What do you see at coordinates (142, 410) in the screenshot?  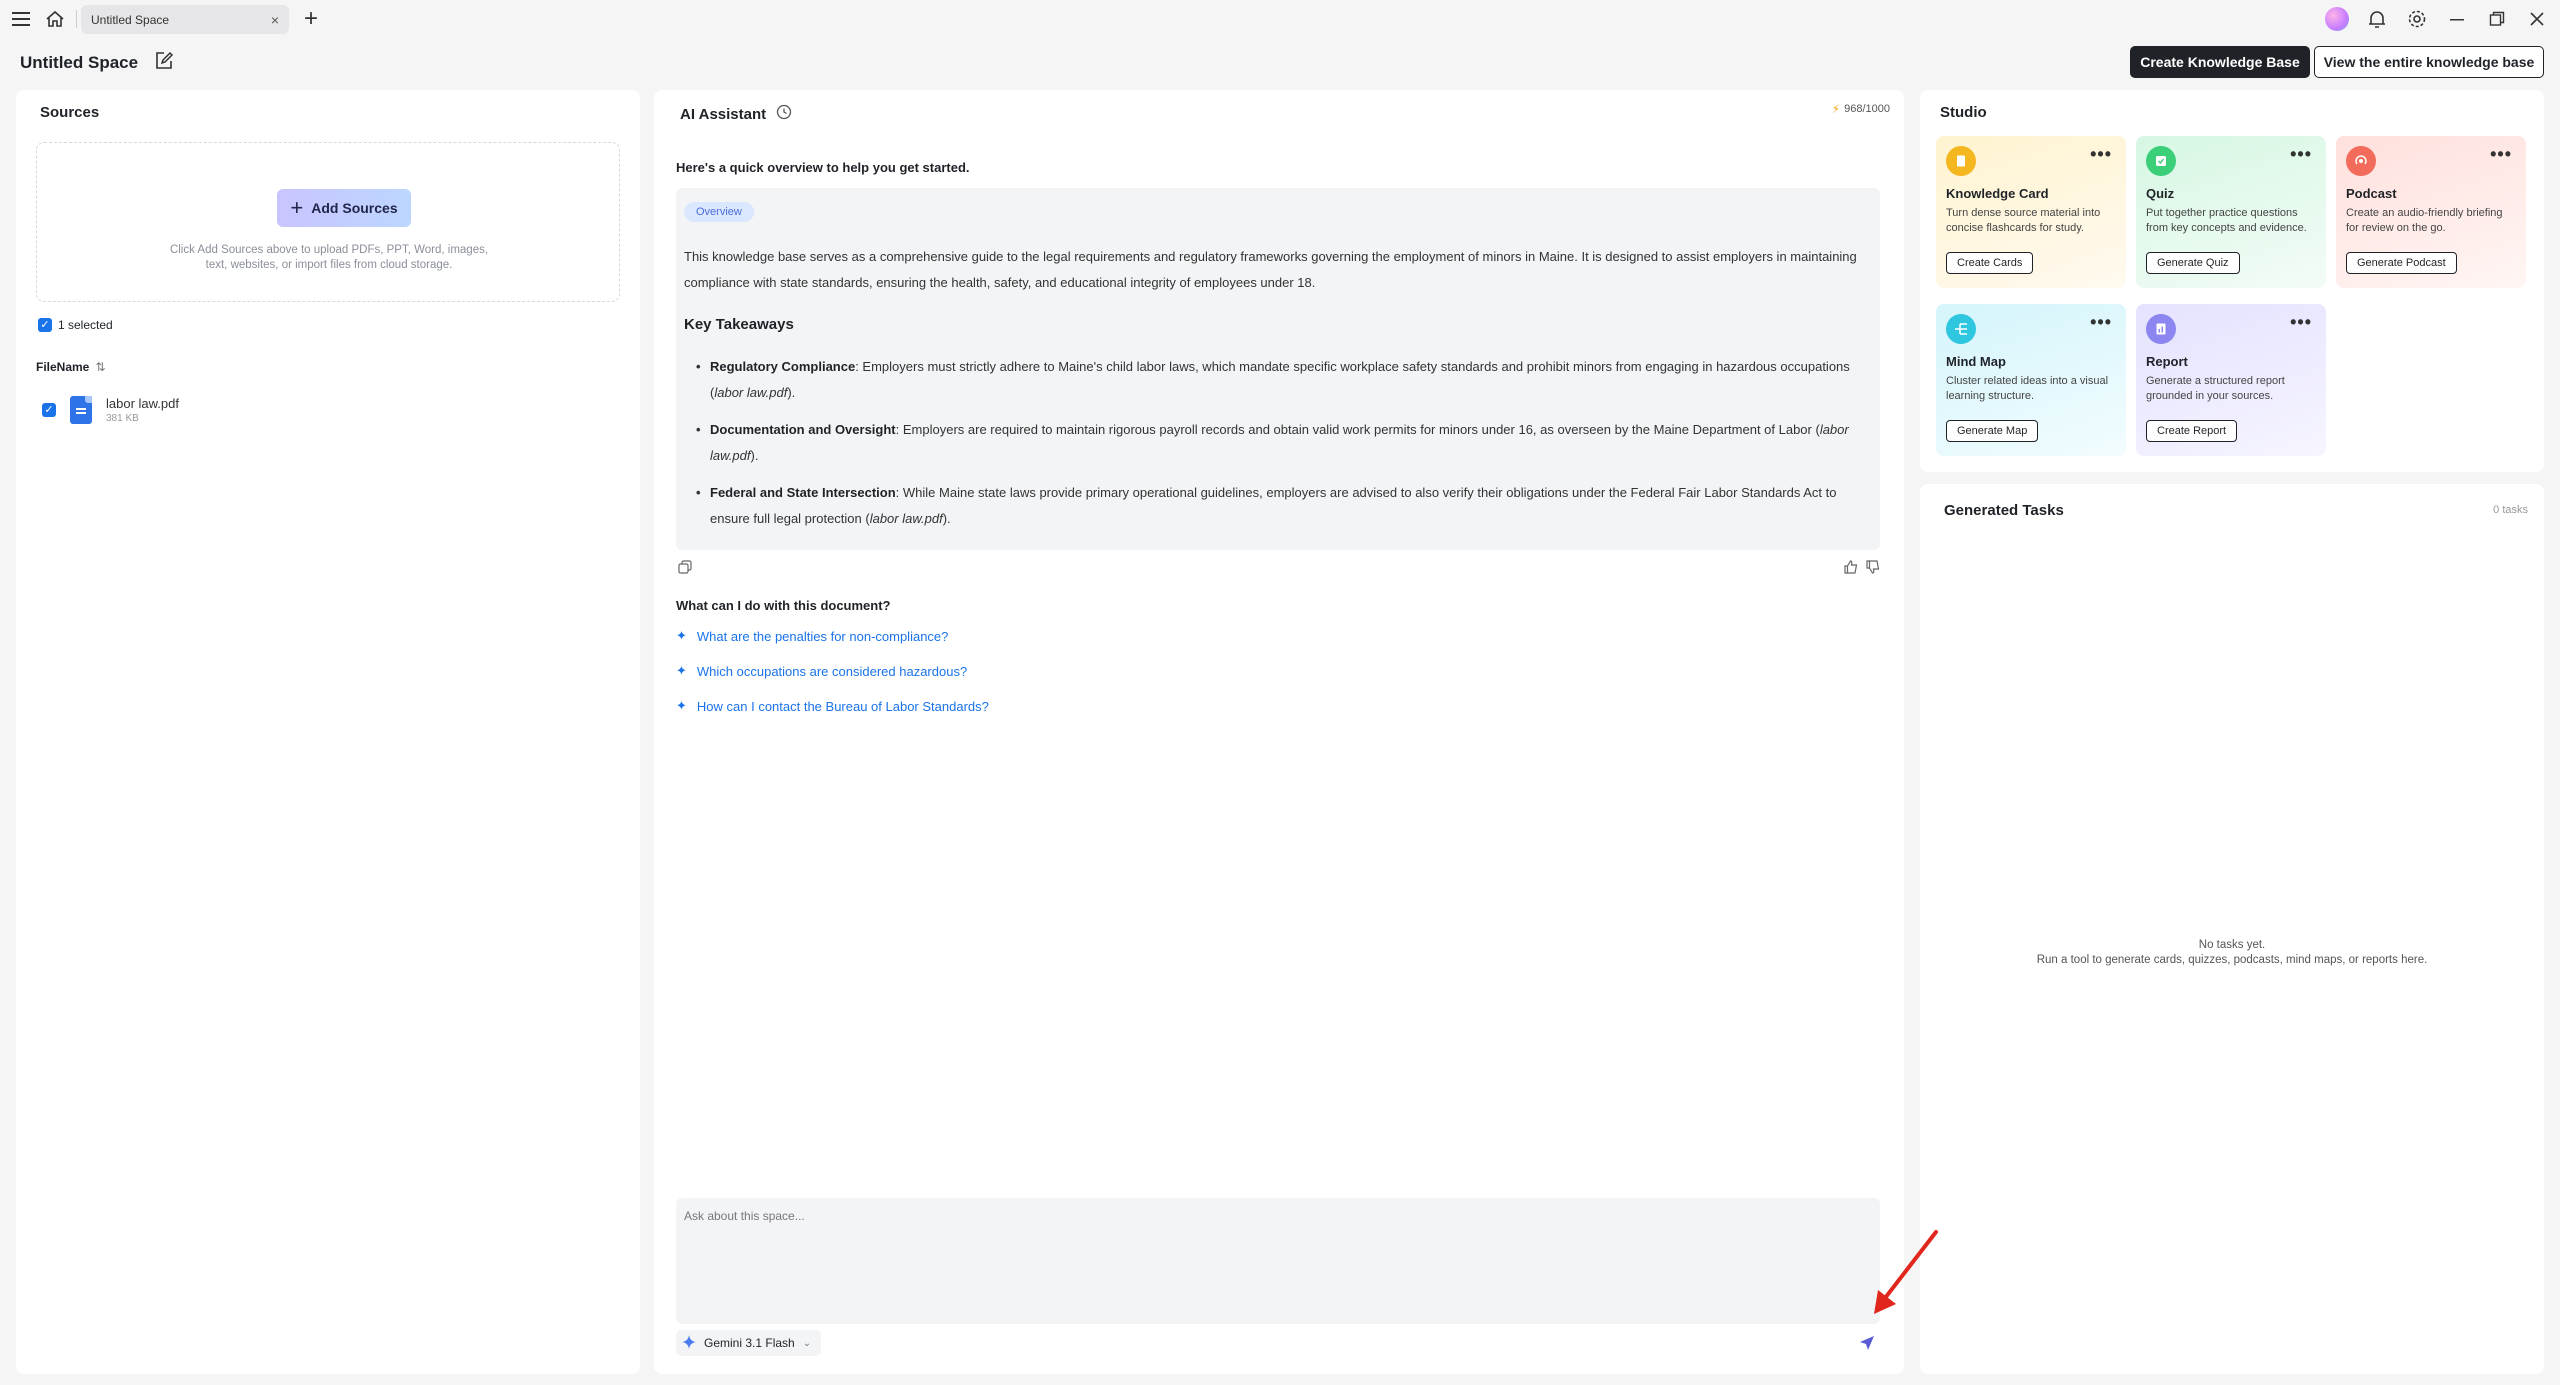 I see `file-info: labor law.pdf 381 KB` at bounding box center [142, 410].